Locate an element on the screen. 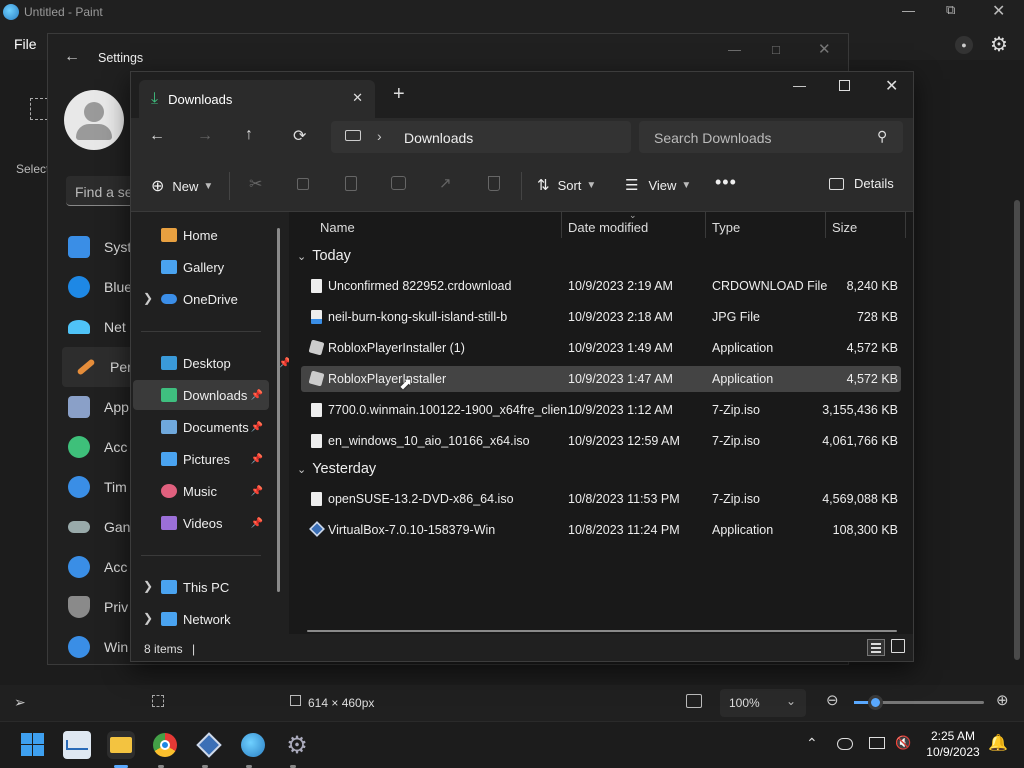  column-header-size: Size is located at coordinates (844, 227).